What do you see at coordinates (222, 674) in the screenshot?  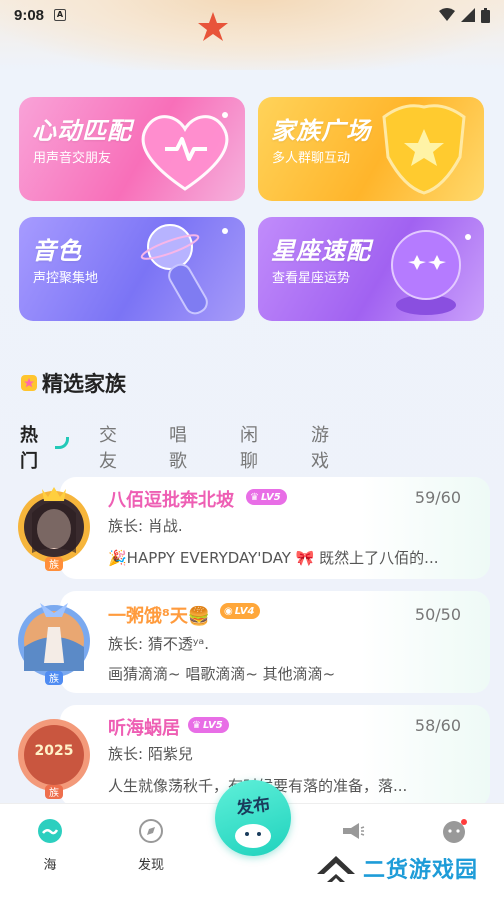 I see `family-description: 画猜滴滴~ 唱歌滴滴~ 其他滴滴~` at bounding box center [222, 674].